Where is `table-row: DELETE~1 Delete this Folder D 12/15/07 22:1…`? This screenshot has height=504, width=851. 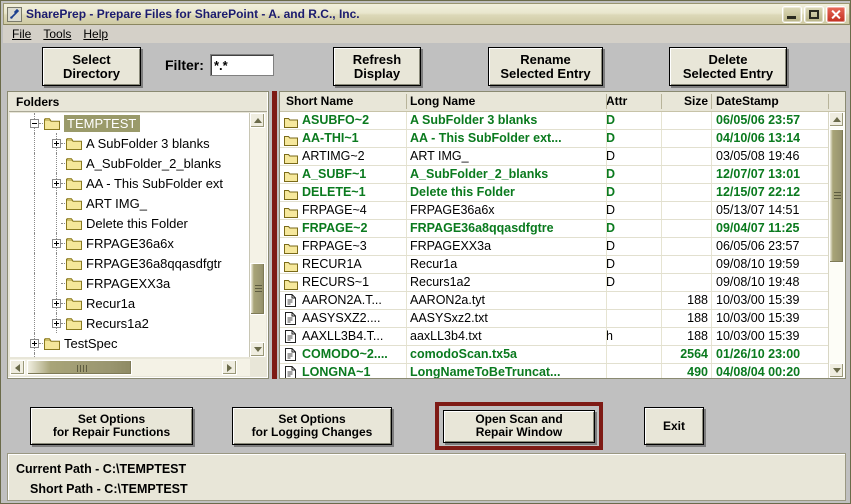
table-row: DELETE~1 Delete this Folder D 12/15/07 22:1… is located at coordinates (554, 193).